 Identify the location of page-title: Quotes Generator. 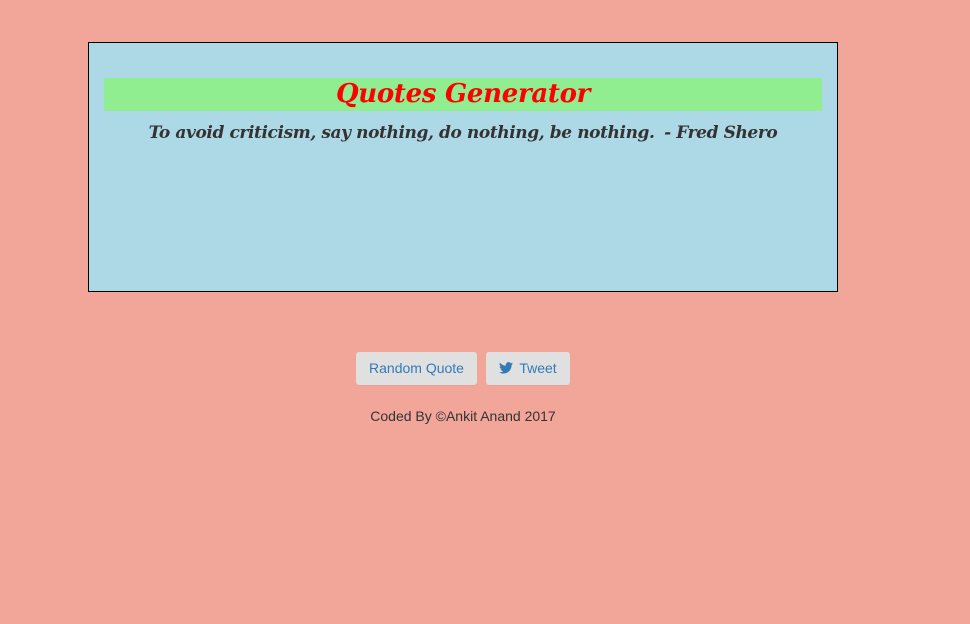
(463, 94).